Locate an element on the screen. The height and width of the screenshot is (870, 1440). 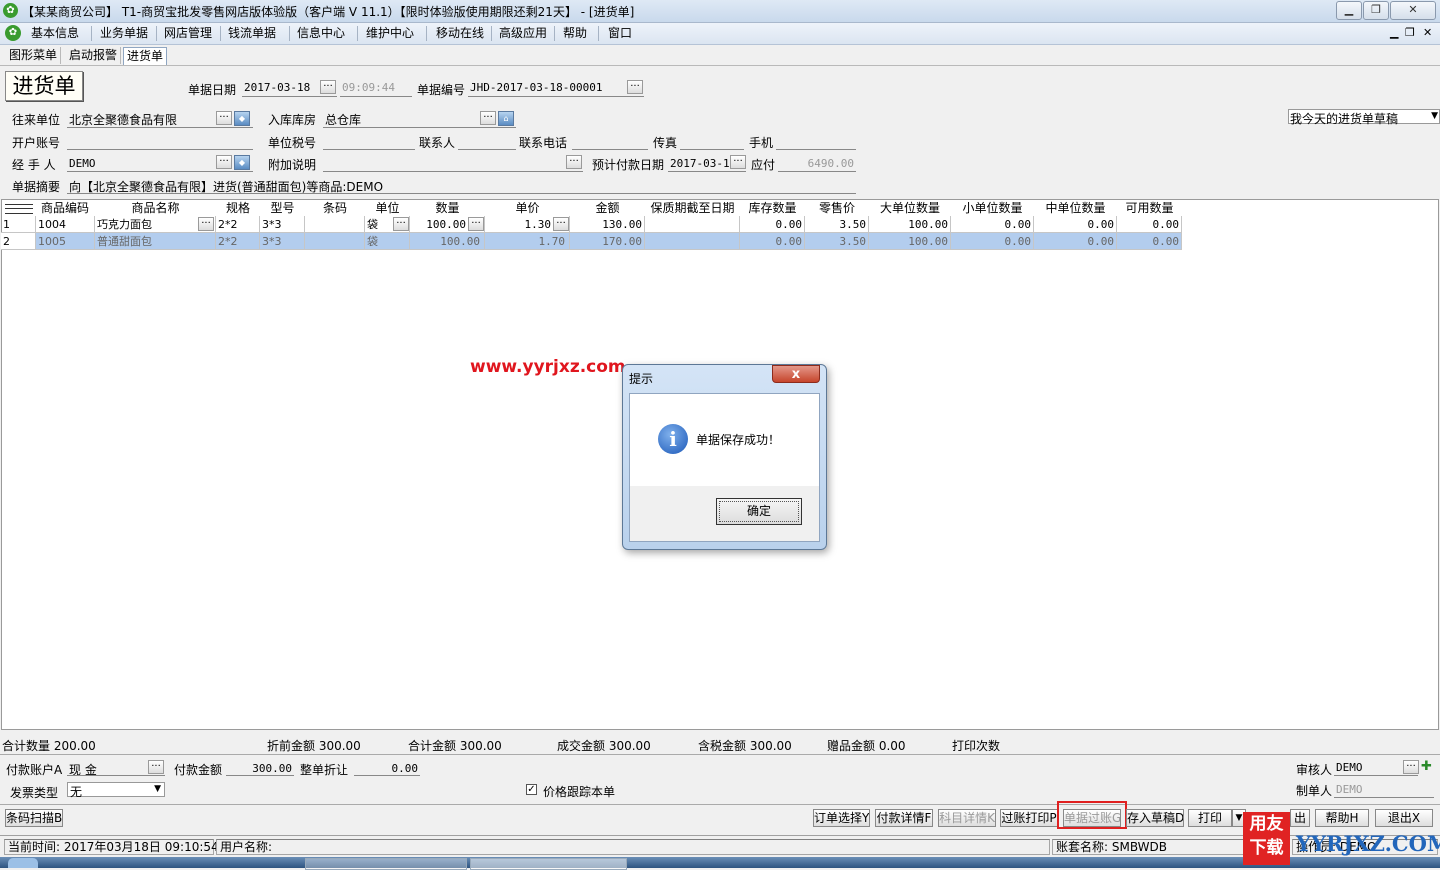
menu-business-docs: 业务单据 is located at coordinates (124, 33).